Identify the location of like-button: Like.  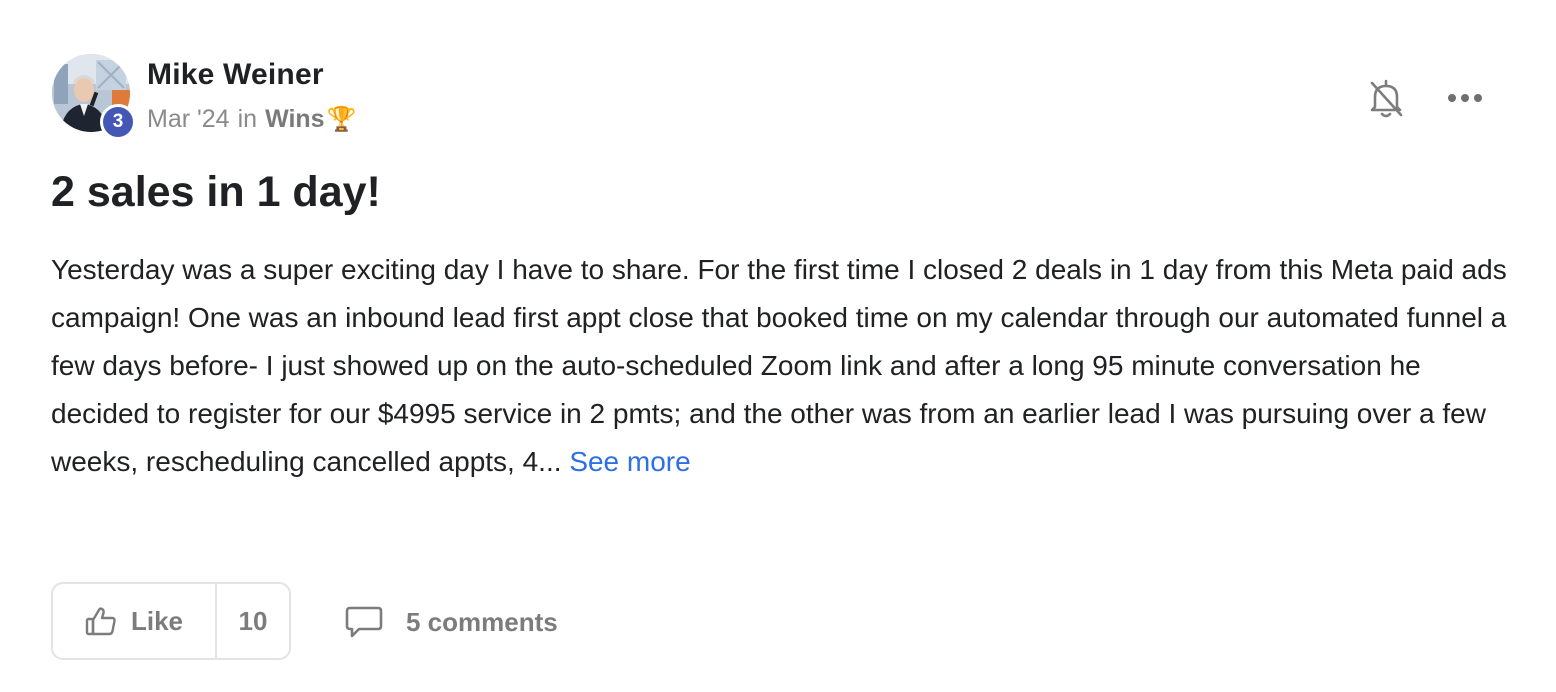
(135, 621).